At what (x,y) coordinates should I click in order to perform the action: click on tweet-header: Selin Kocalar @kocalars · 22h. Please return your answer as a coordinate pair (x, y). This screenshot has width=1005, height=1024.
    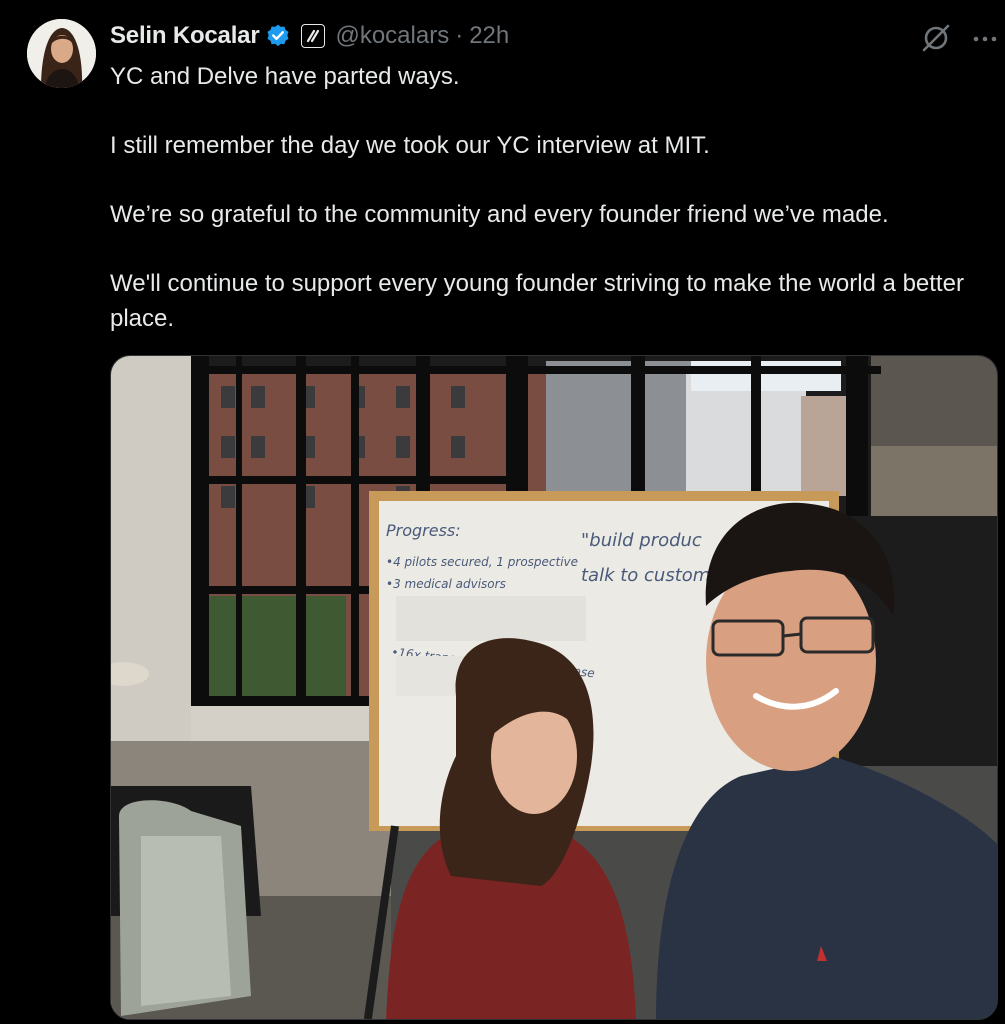
    Looking at the image, I should click on (309, 36).